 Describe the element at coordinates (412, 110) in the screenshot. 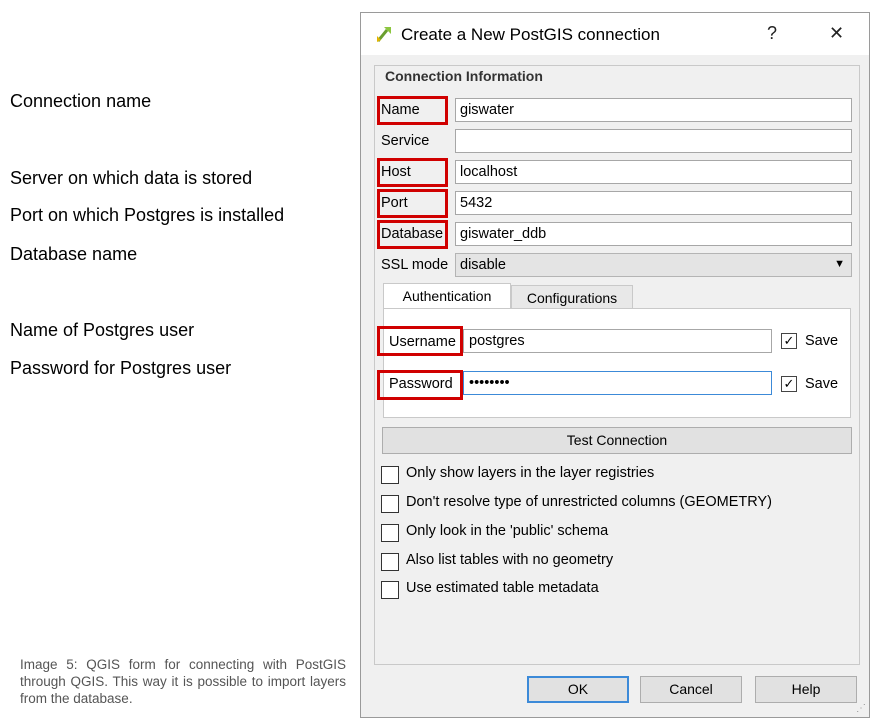

I see `name-highlight` at that location.